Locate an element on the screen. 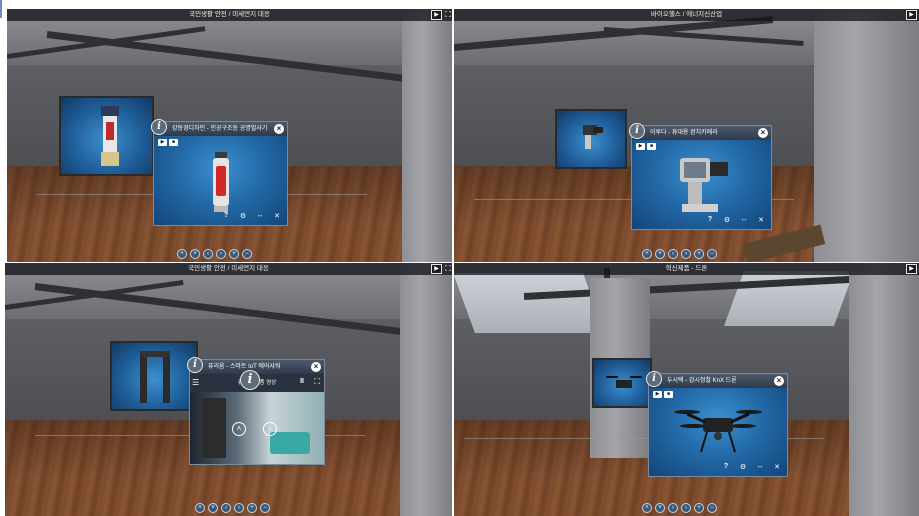  product-info-popup: 이루다 - 휴대용 완치카메라 i × ▶ ■ ? ⚙ ↔ ✕ is located at coordinates (700, 176).